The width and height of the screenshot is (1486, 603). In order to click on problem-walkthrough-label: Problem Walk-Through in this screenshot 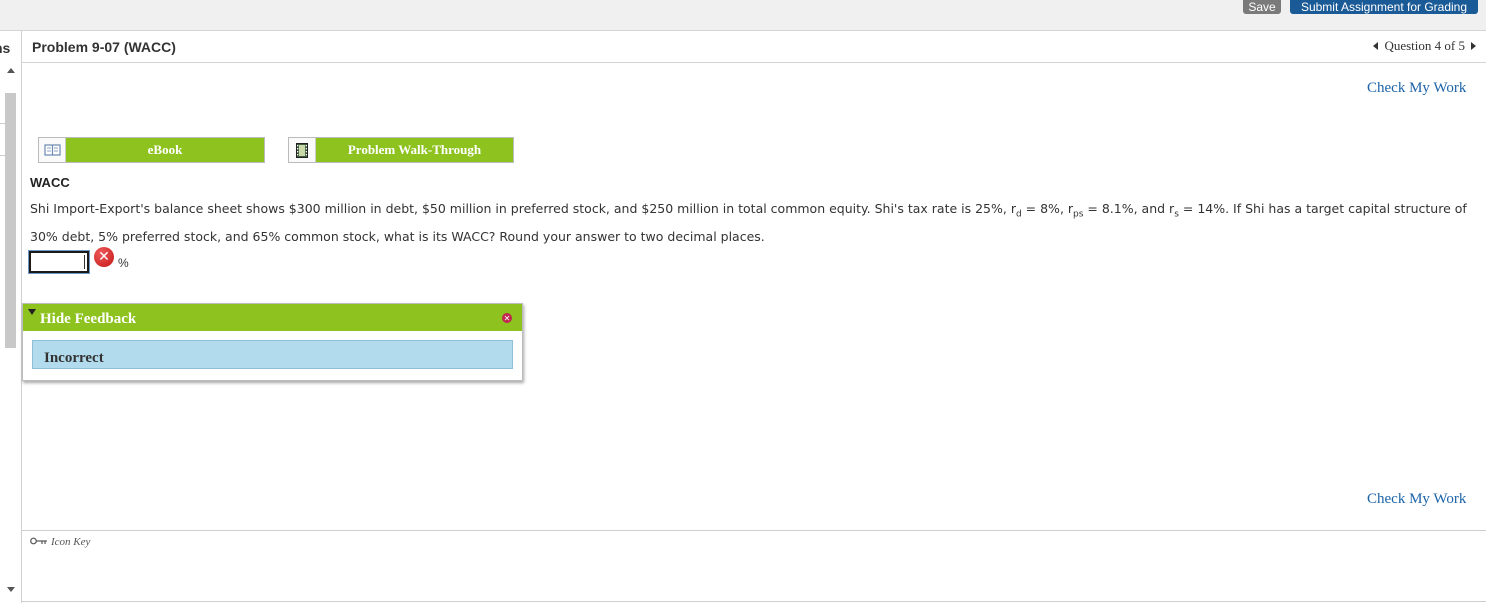, I will do `click(414, 150)`.